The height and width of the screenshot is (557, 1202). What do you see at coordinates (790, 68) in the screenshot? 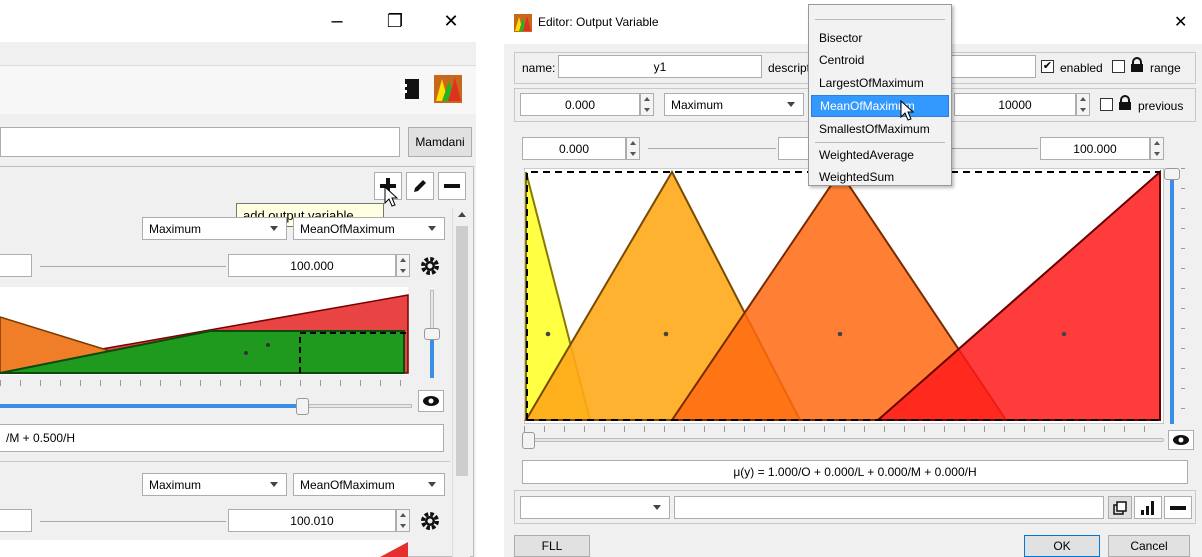
I see `description-label: descripti` at bounding box center [790, 68].